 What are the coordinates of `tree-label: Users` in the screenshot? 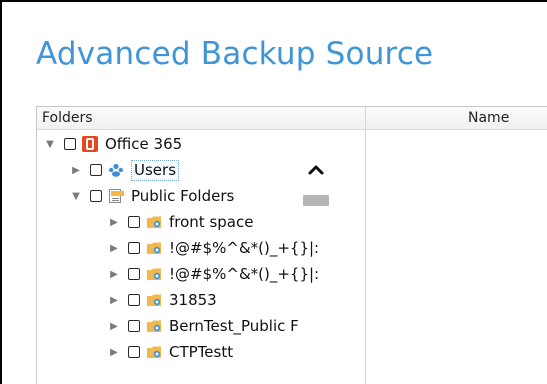 It's located at (155, 170).